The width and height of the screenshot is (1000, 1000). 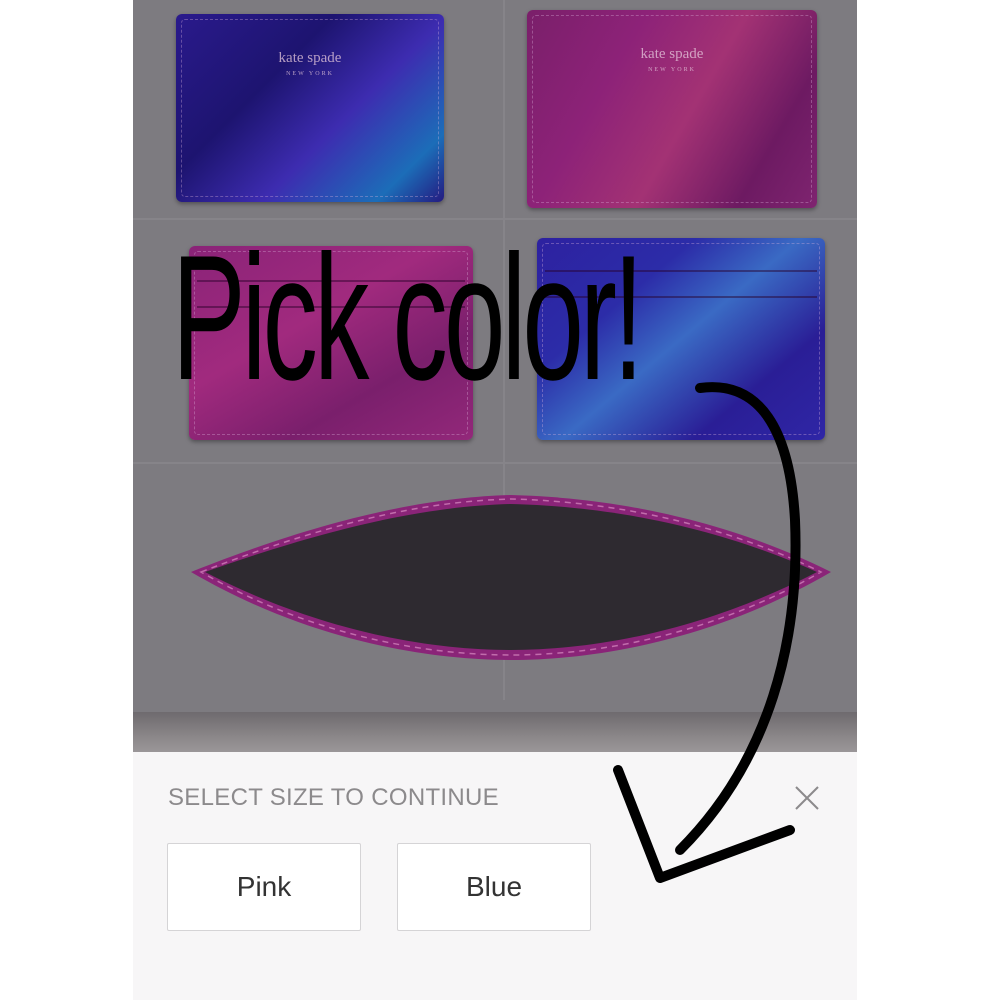 What do you see at coordinates (333, 797) in the screenshot?
I see `sheet-title: SELECT SIZE TO CONTINUE` at bounding box center [333, 797].